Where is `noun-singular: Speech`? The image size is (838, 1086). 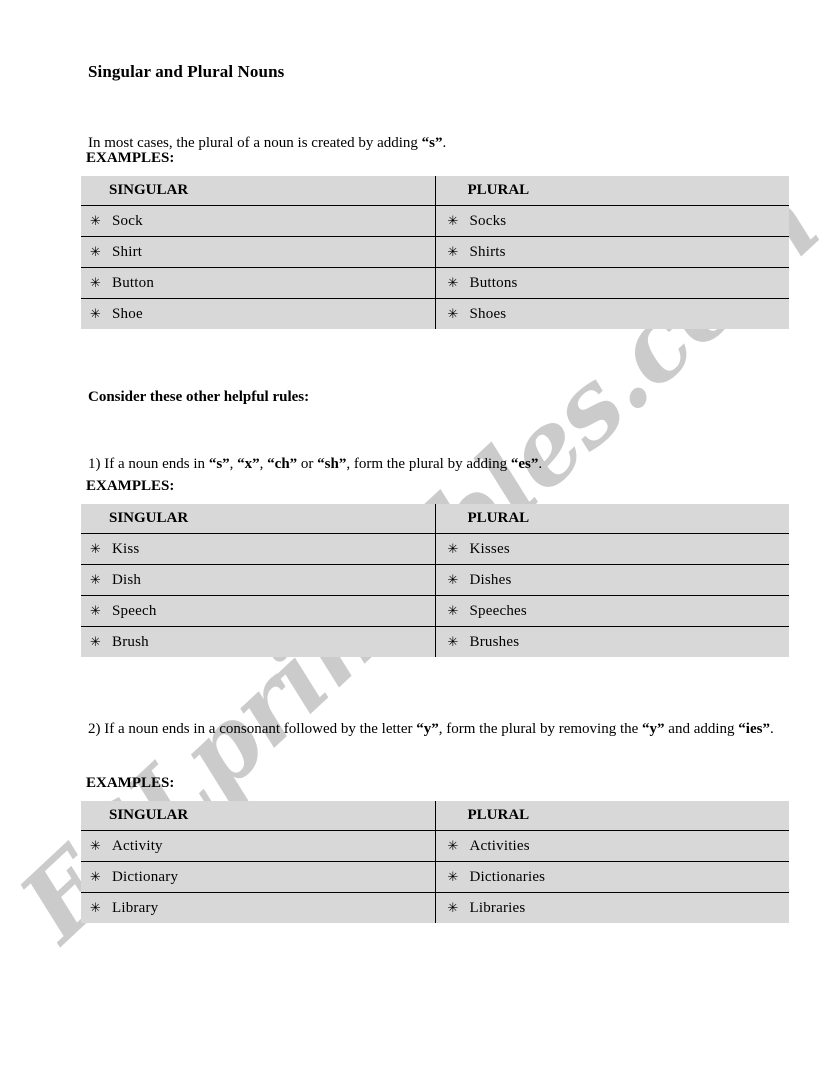
noun-singular: Speech is located at coordinates (134, 610).